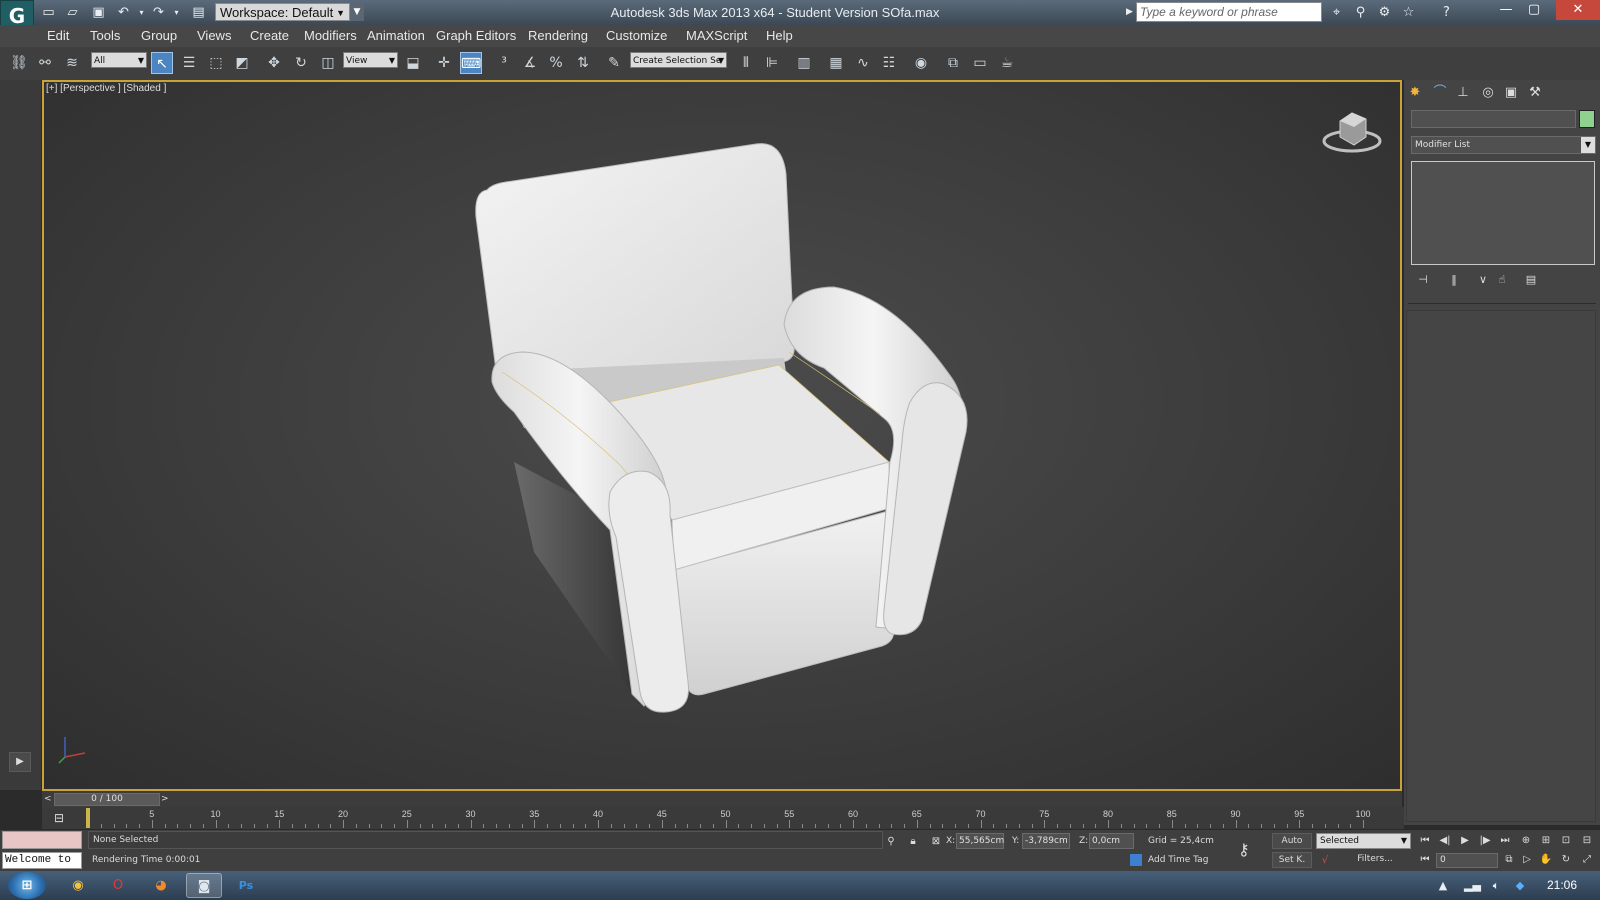  Describe the element at coordinates (889, 63) in the screenshot. I see `schematic-view-icon: ☷` at that location.